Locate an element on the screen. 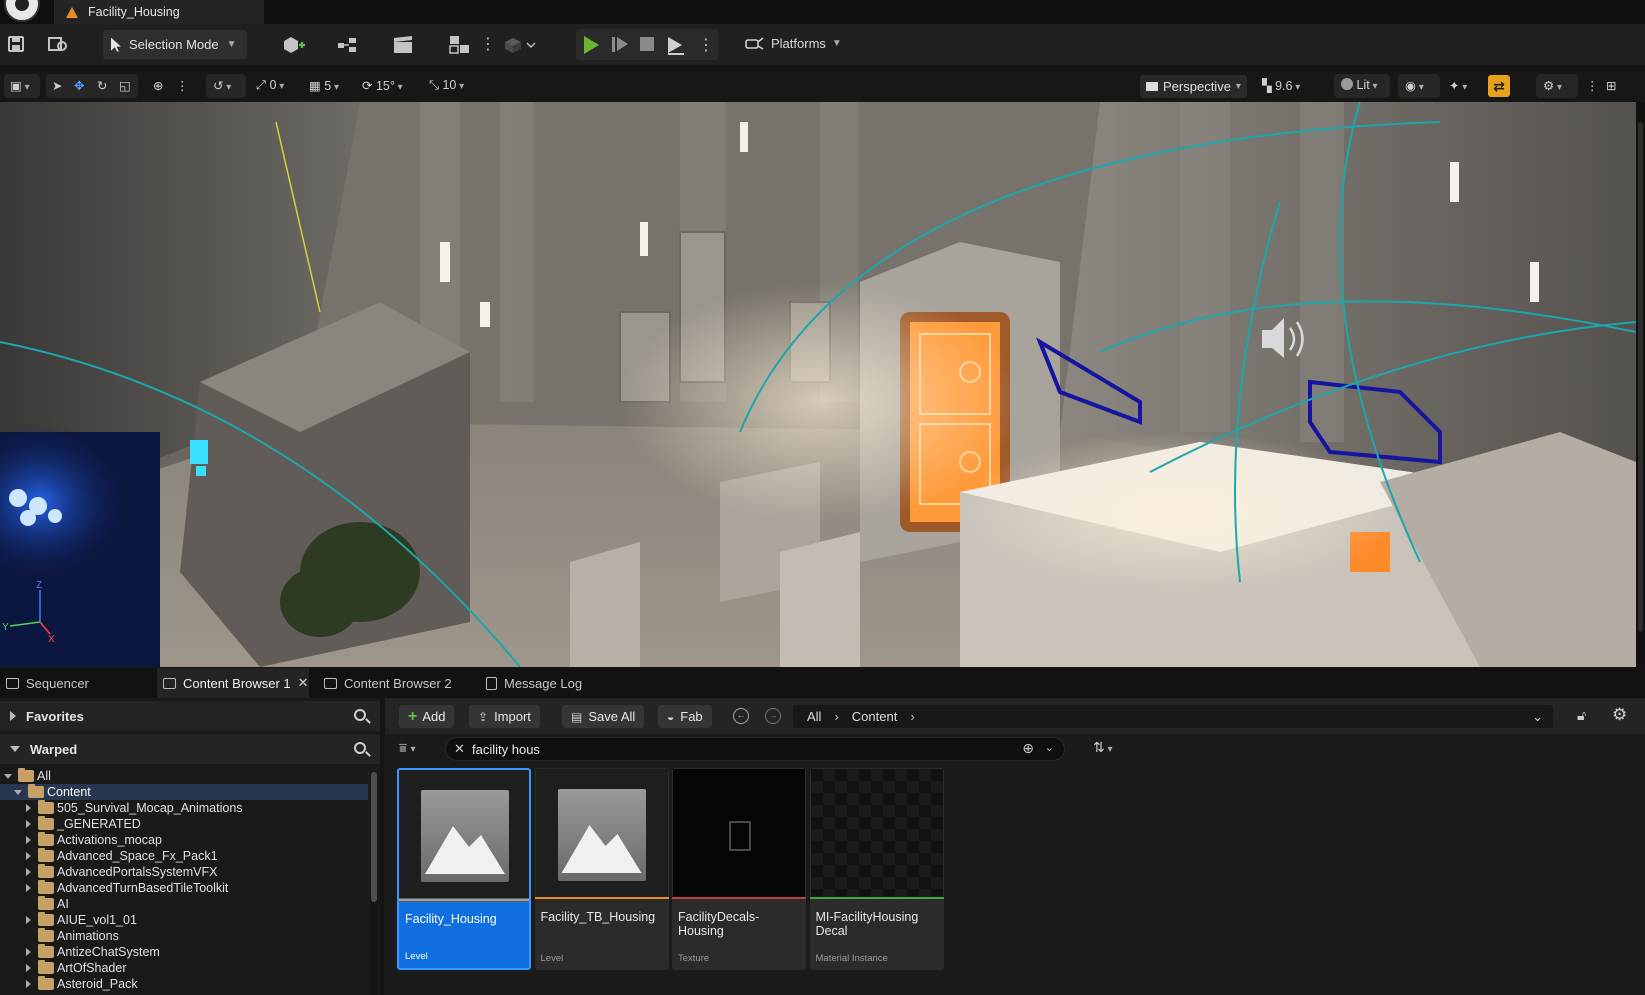  breadcrumb-all: All is located at coordinates (814, 716).